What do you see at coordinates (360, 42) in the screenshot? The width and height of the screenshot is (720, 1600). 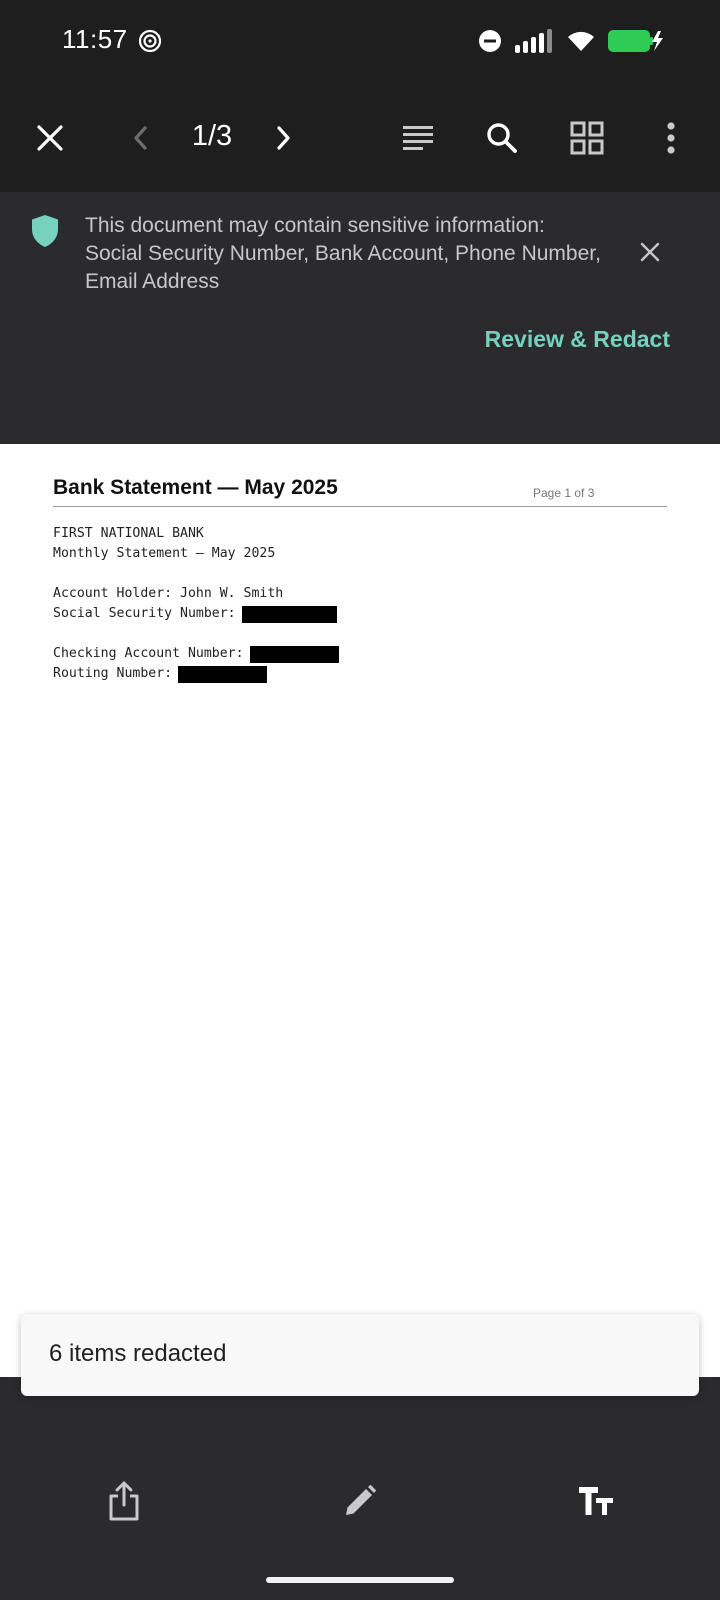 I see `status-bar: 11:57` at bounding box center [360, 42].